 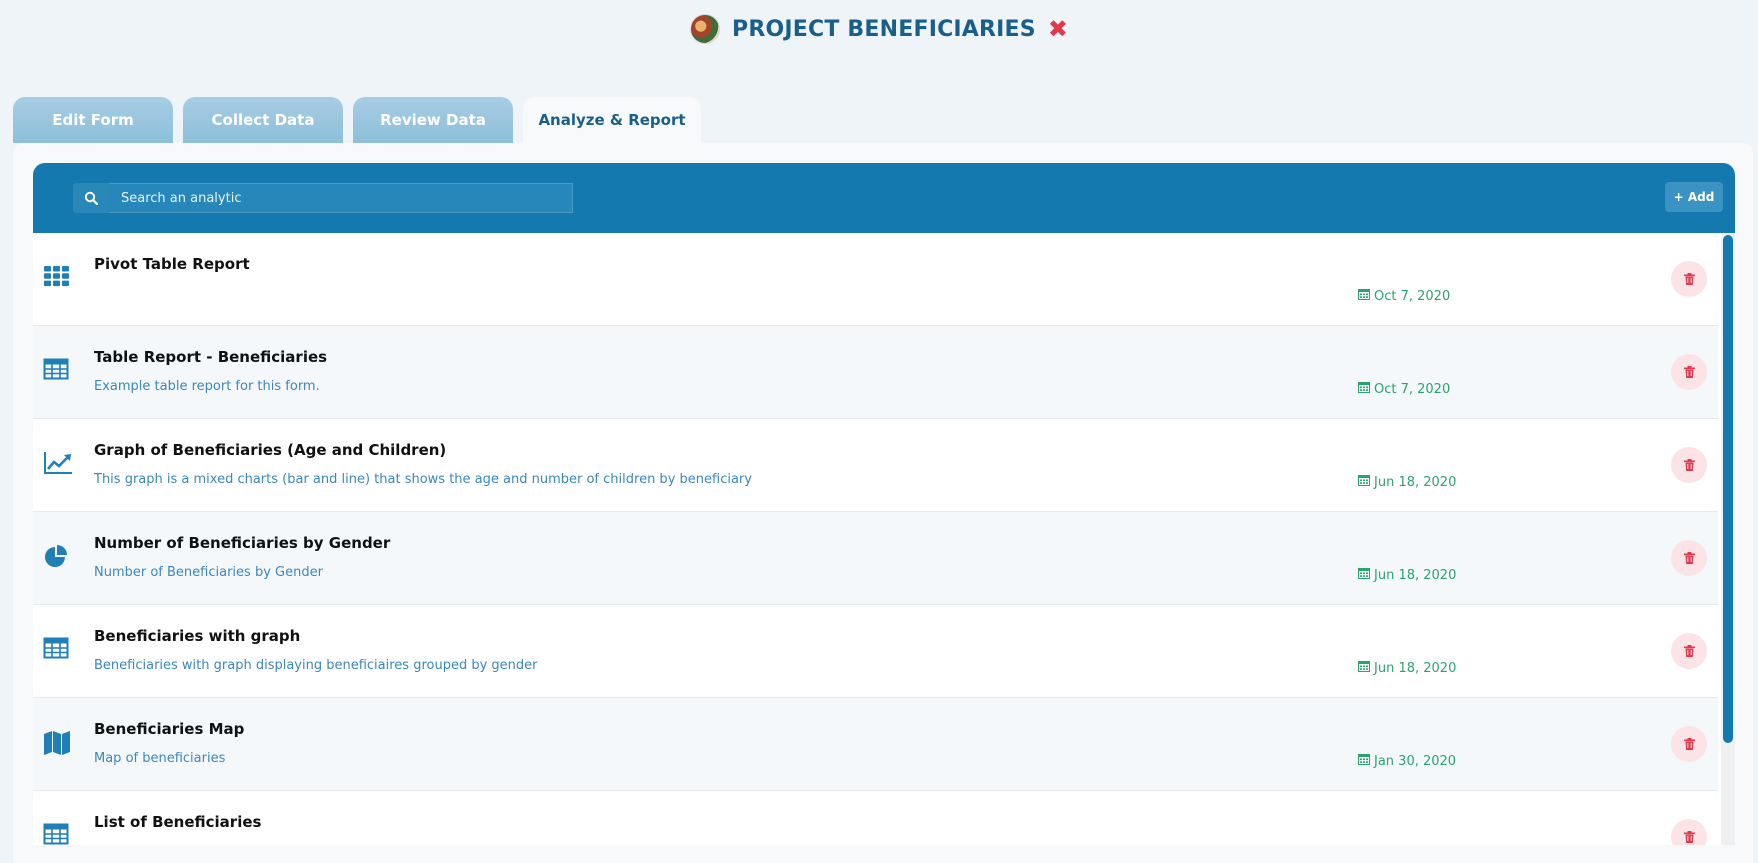 What do you see at coordinates (197, 636) in the screenshot?
I see `analytic-title: Beneficiaries with graph` at bounding box center [197, 636].